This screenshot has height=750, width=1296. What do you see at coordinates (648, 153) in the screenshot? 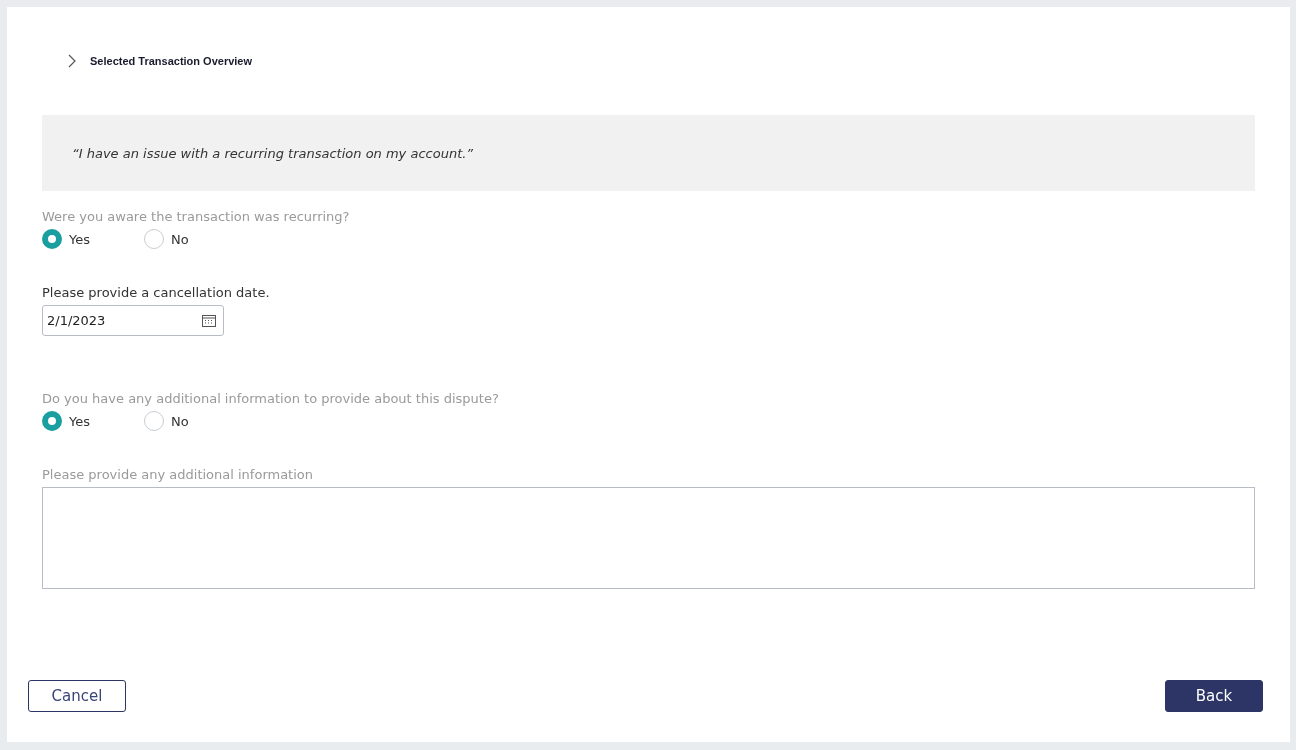
I see `quote-text: “I have an issue with a recurring transaction on my account.”` at bounding box center [648, 153].